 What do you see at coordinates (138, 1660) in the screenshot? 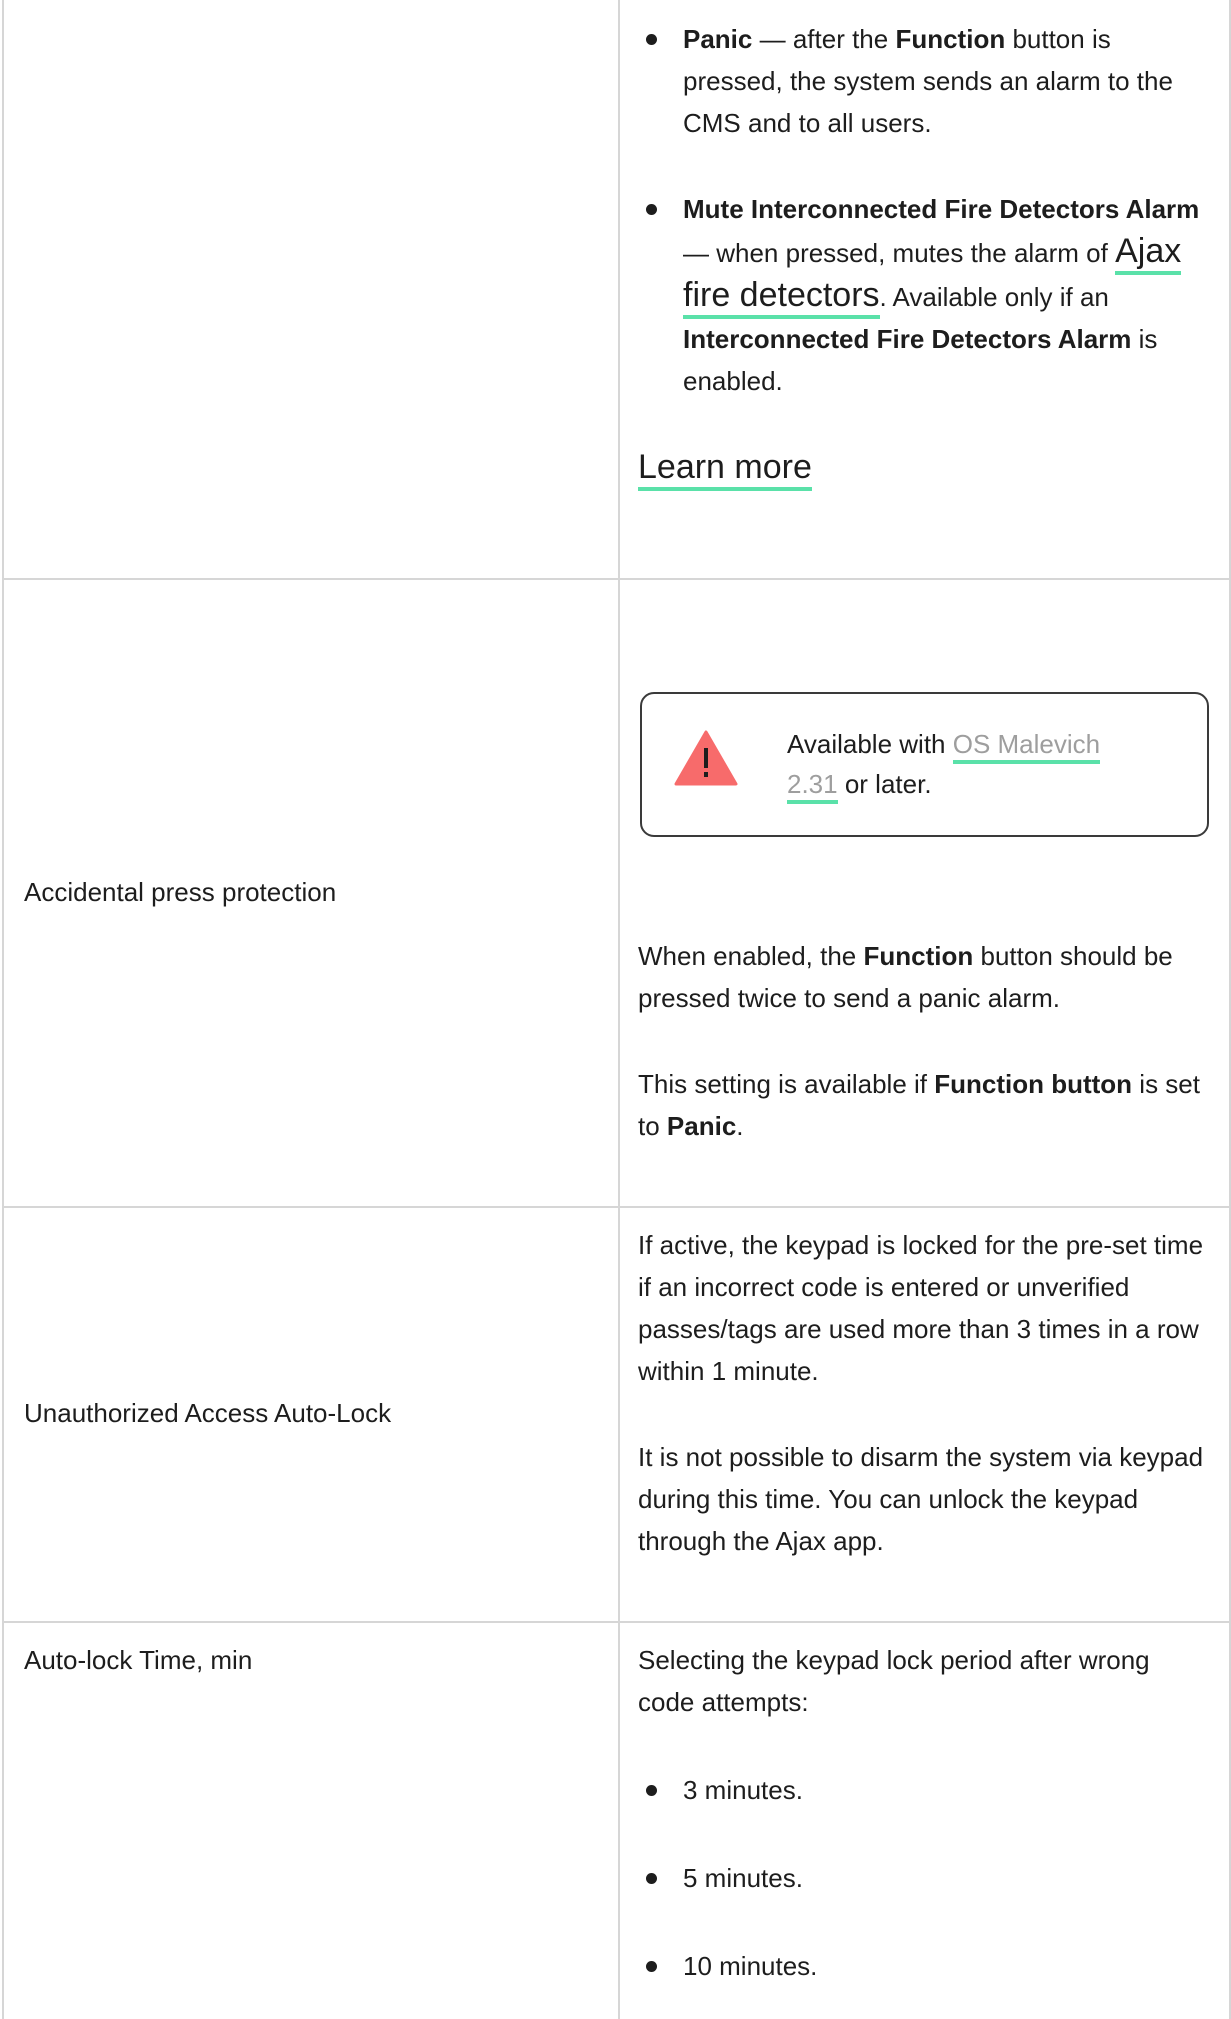
I see `setting-name: Auto-lock Time, min` at bounding box center [138, 1660].